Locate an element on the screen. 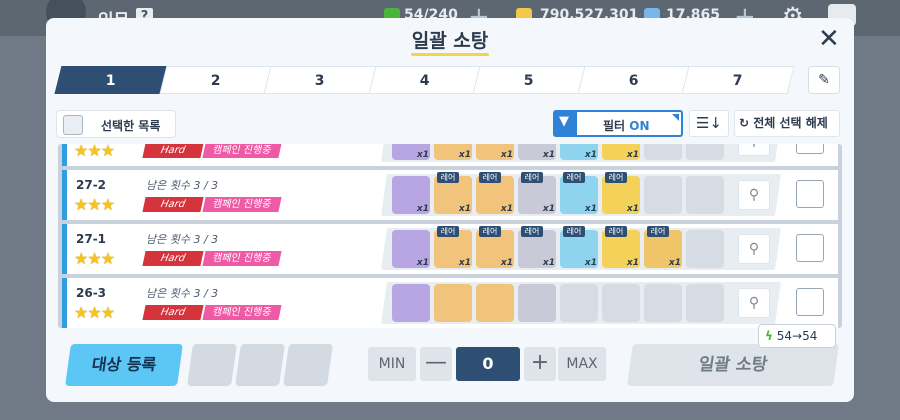  filter-state: ON is located at coordinates (639, 126).